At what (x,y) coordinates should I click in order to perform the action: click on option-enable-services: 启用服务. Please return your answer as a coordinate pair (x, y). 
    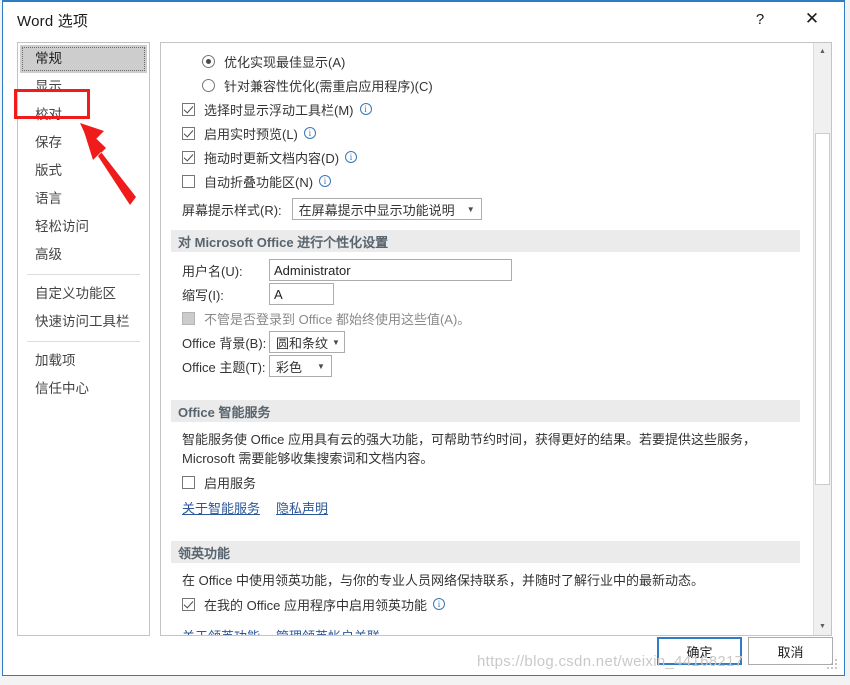
    Looking at the image, I should click on (486, 482).